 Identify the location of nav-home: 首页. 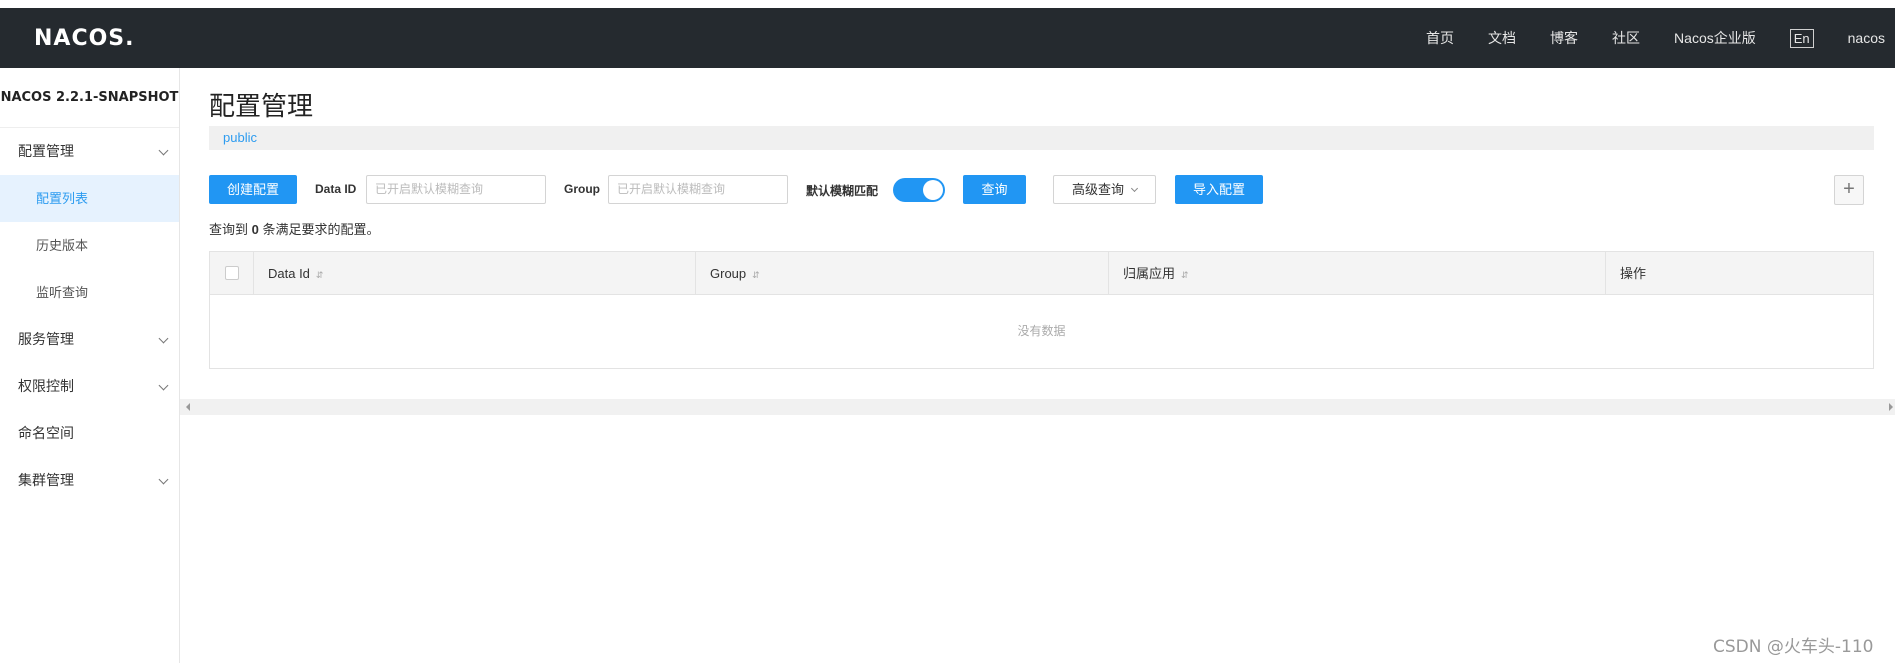
(1440, 38).